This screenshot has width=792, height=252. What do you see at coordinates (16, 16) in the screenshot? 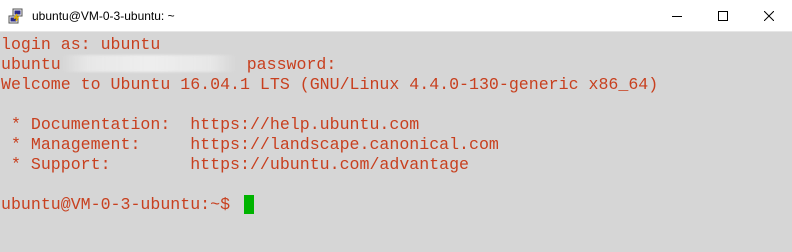
I see `putty-app-icon` at bounding box center [16, 16].